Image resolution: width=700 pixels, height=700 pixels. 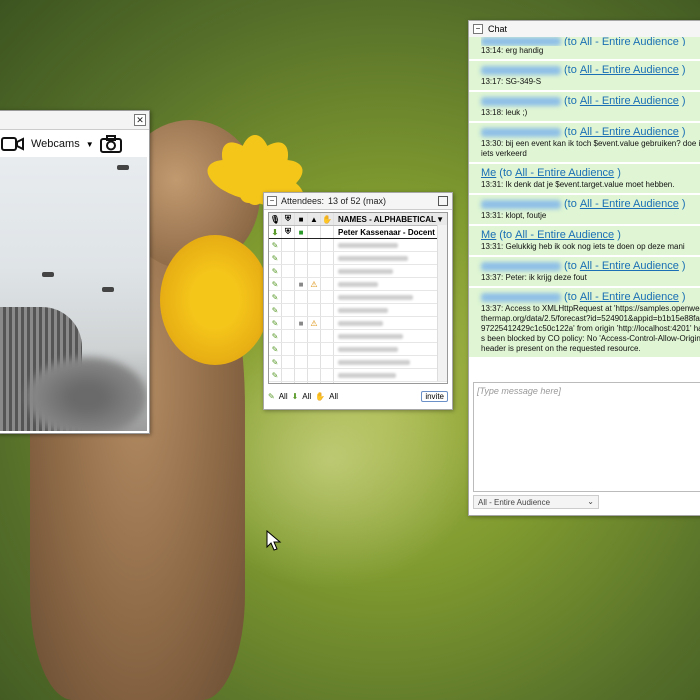 I want to click on attendees-footer: ✎ All ⬇ All ✋ All invite, so click(x=358, y=396).